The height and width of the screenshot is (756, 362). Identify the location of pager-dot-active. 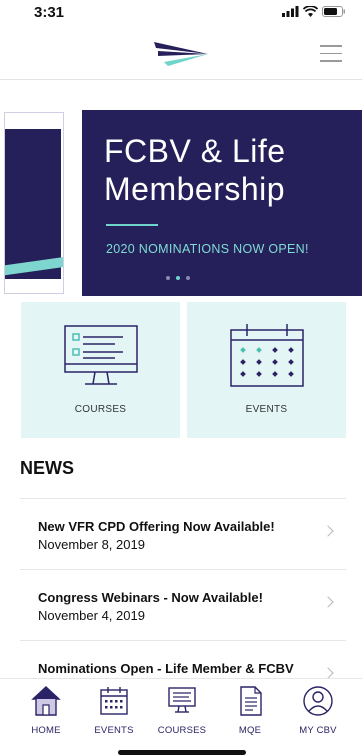
(178, 278).